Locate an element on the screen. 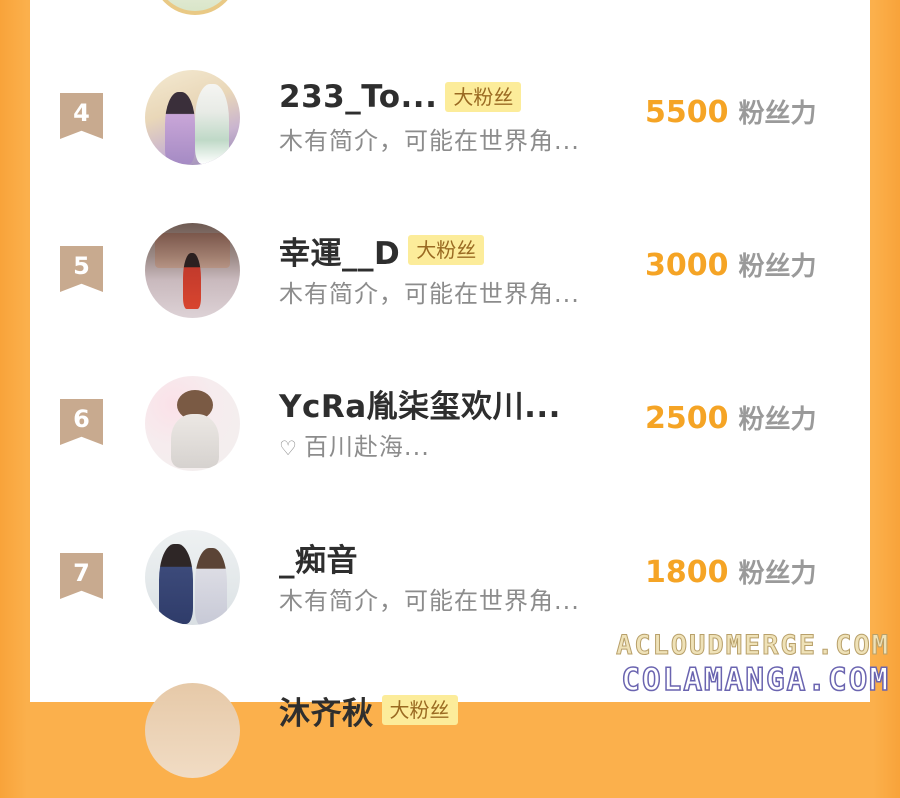  heart-icon: ♡ is located at coordinates (288, 448).